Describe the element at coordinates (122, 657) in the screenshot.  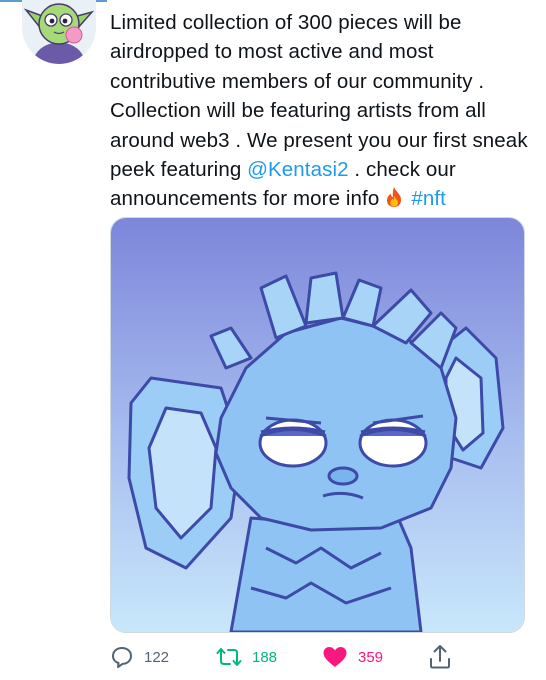
I see `reply-icon` at that location.